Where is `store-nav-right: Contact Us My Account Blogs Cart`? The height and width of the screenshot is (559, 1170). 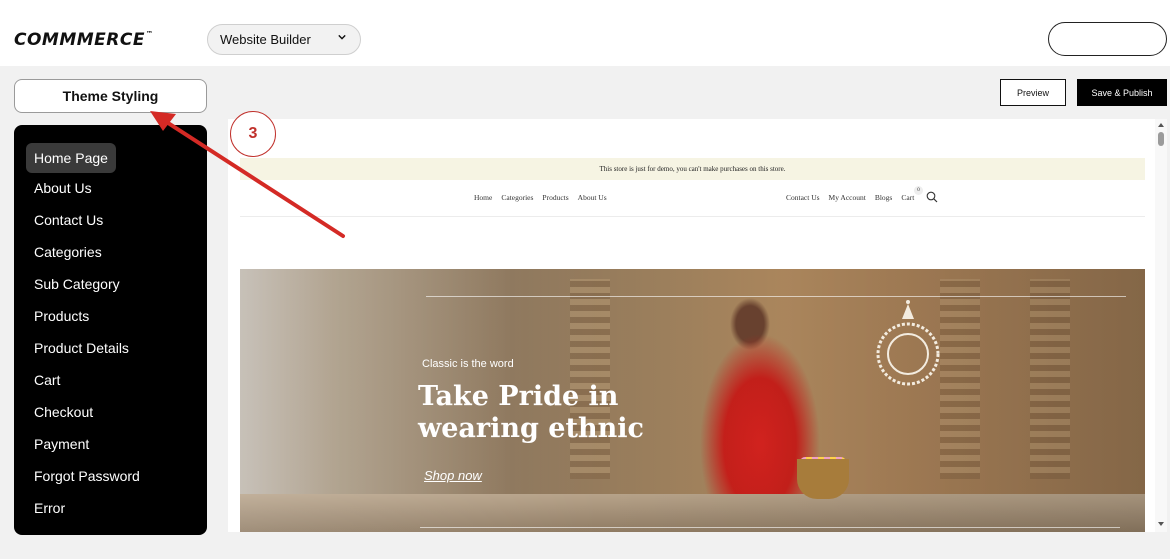 store-nav-right: Contact Us My Account Blogs Cart is located at coordinates (850, 197).